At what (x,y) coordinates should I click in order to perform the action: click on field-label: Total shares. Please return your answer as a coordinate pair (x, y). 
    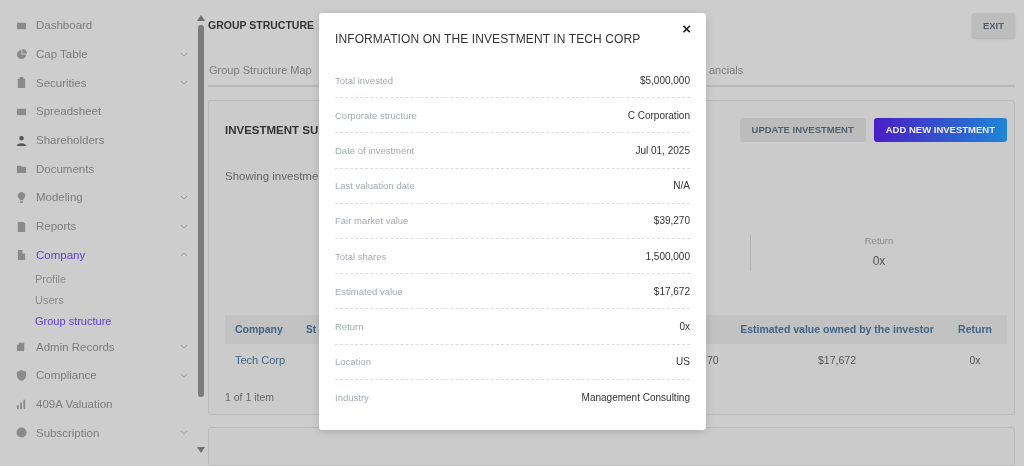
    Looking at the image, I should click on (361, 256).